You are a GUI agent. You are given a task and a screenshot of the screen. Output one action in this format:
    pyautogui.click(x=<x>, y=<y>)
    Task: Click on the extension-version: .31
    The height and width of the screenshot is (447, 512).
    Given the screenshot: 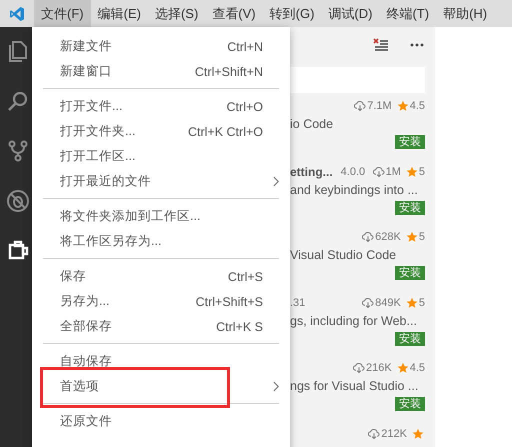 What is the action you would take?
    pyautogui.click(x=298, y=302)
    